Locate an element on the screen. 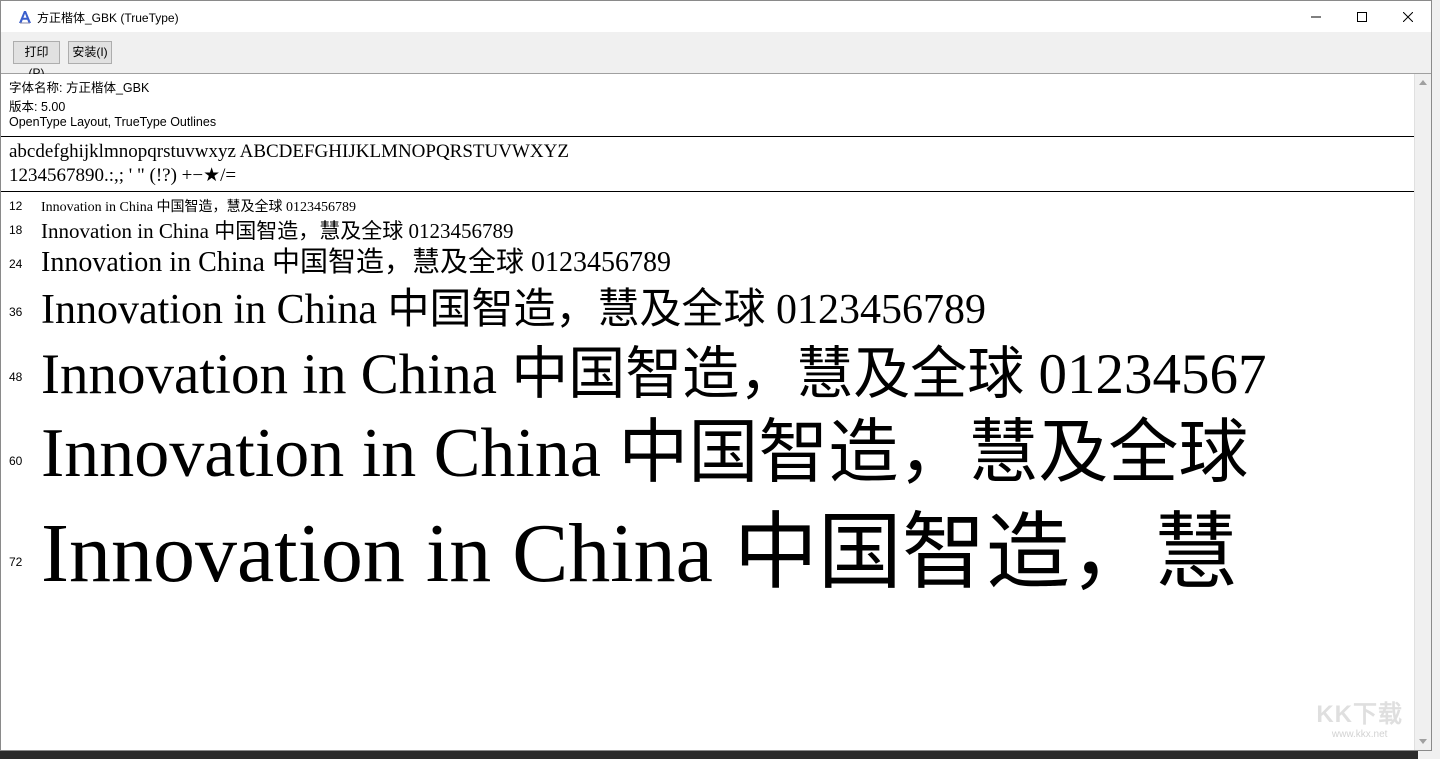 The width and height of the screenshot is (1440, 759). close-icon is located at coordinates (1408, 16).